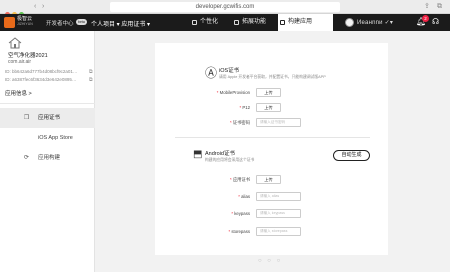 This screenshot has height=272, width=450. Describe the element at coordinates (18, 93) in the screenshot. I see `app-info-link: 应用信息 >` at that location.